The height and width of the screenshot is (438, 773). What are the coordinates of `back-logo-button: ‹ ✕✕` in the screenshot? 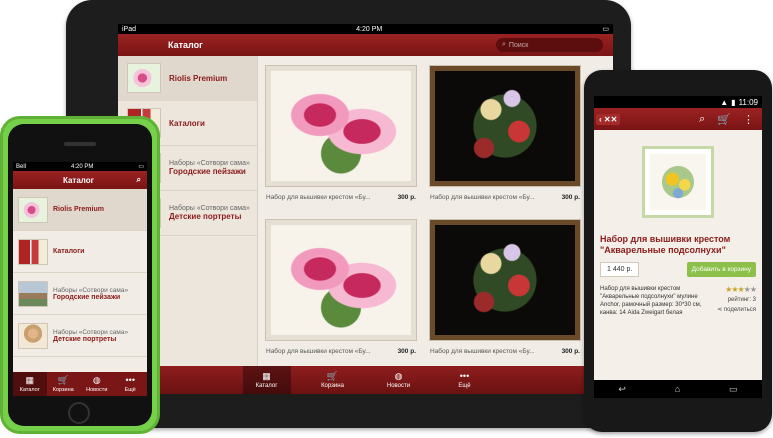 It's located at (608, 119).